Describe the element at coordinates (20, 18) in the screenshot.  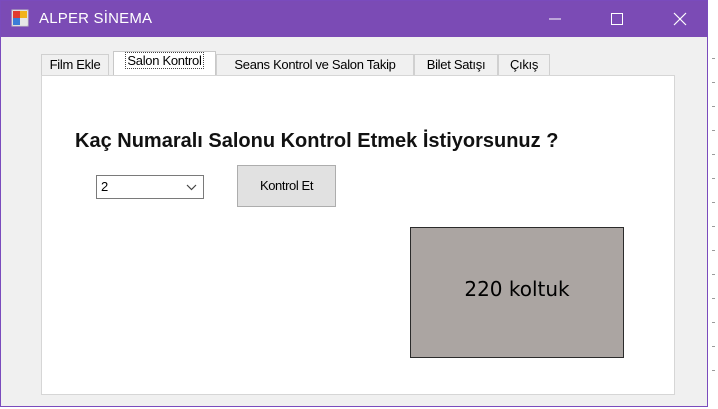
I see `app-icon` at that location.